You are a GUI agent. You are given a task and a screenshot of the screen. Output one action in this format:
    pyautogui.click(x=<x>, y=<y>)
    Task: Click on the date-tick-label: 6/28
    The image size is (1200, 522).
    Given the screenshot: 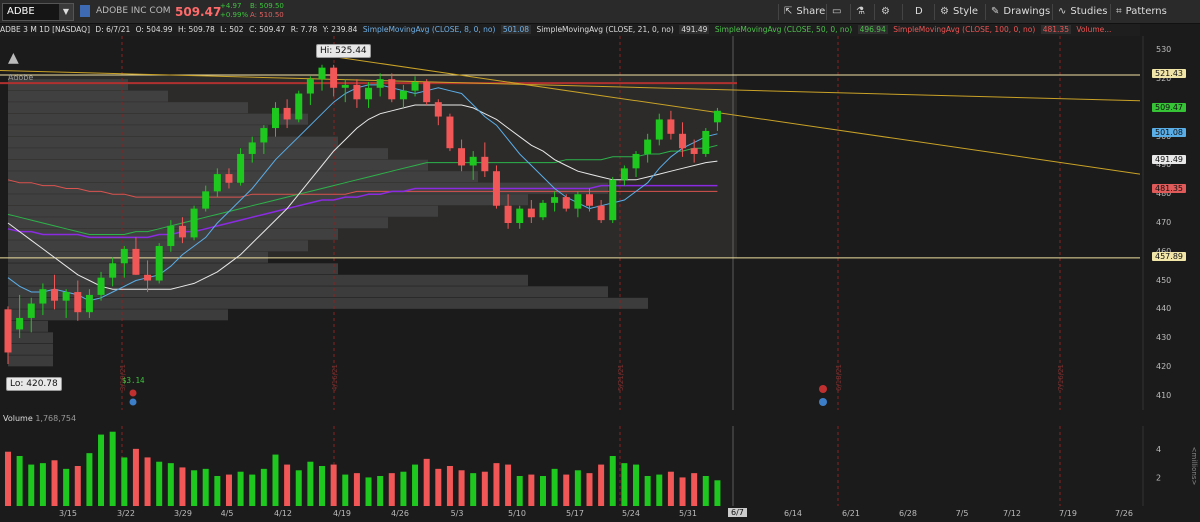 What is the action you would take?
    pyautogui.click(x=908, y=513)
    